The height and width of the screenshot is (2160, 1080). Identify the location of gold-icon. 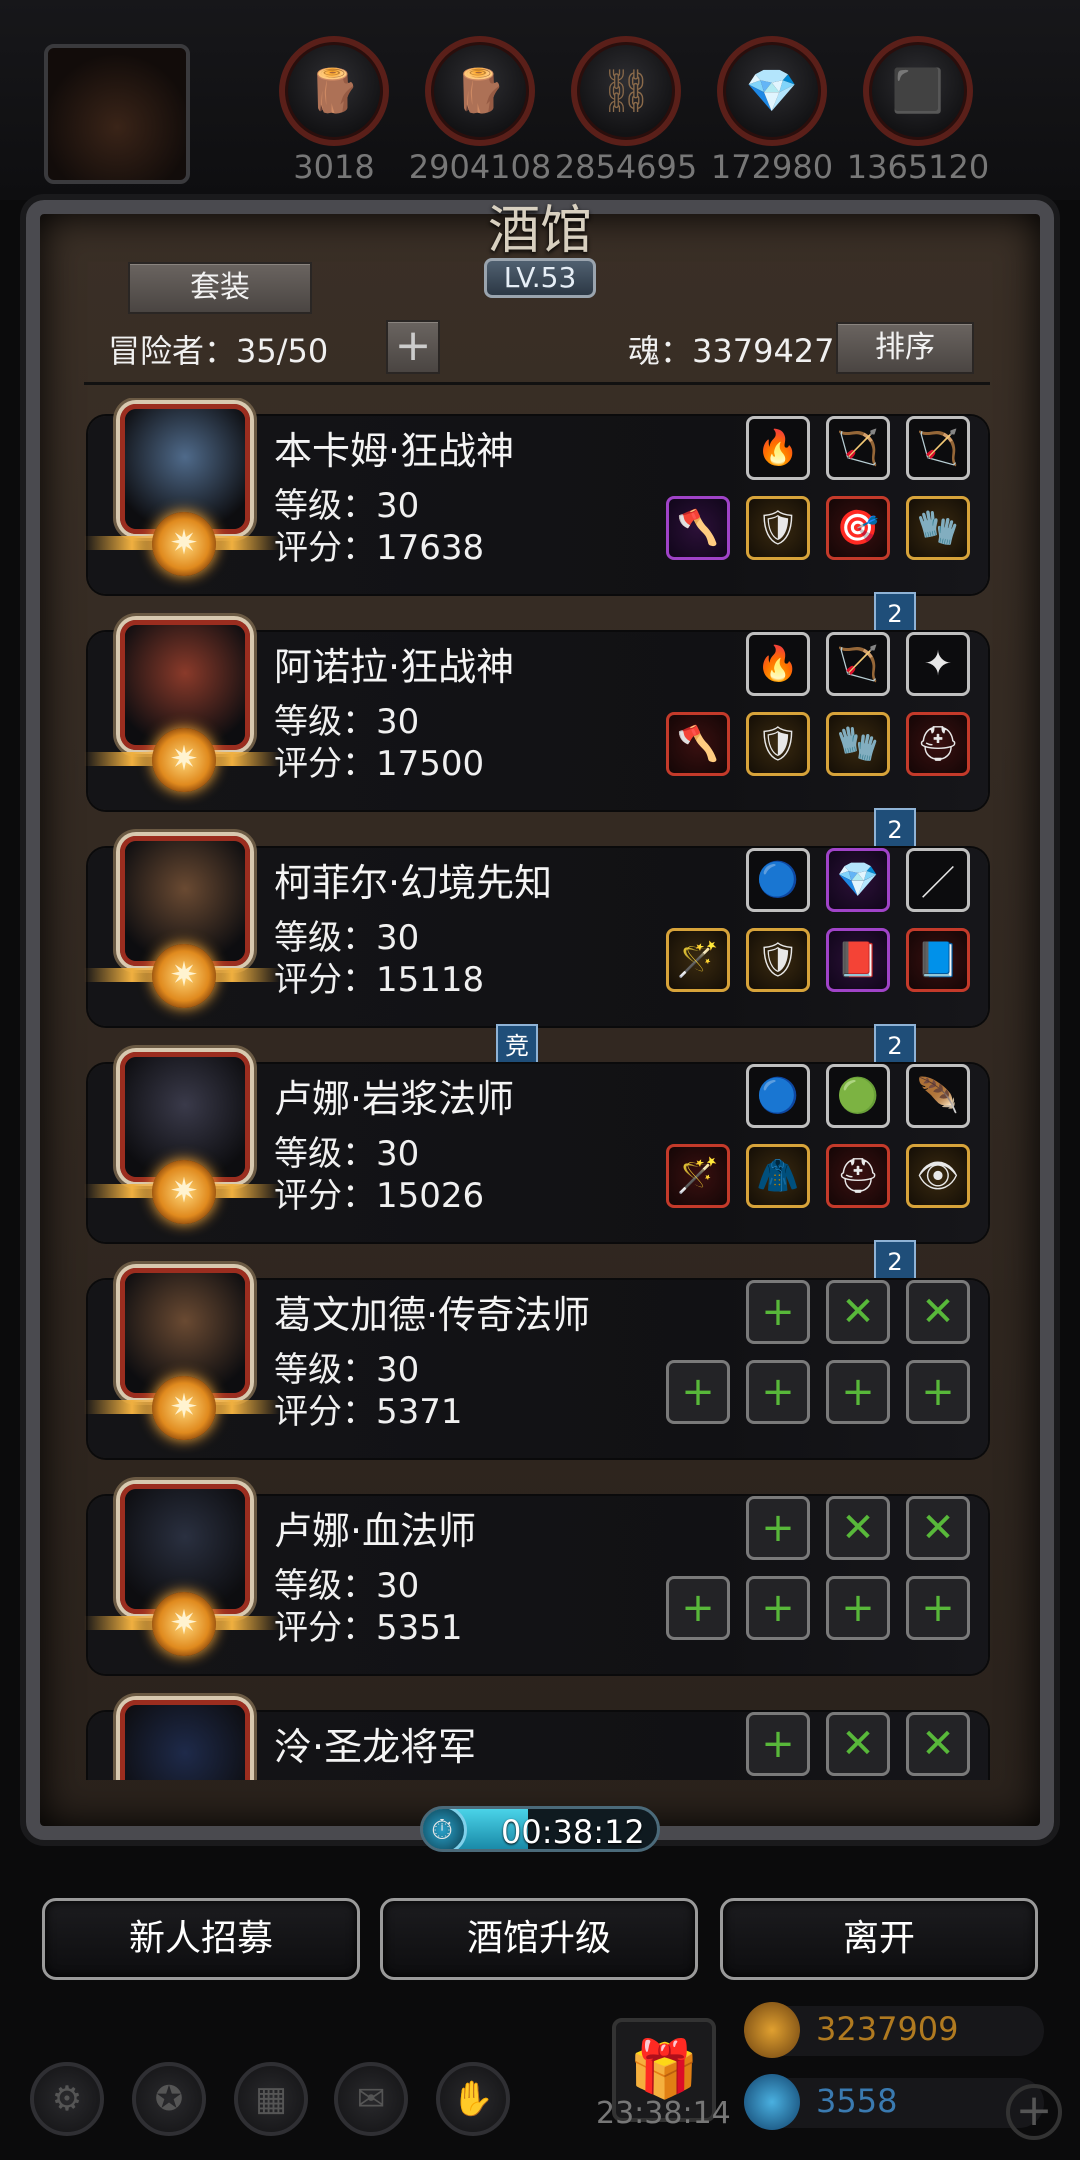
(772, 2030).